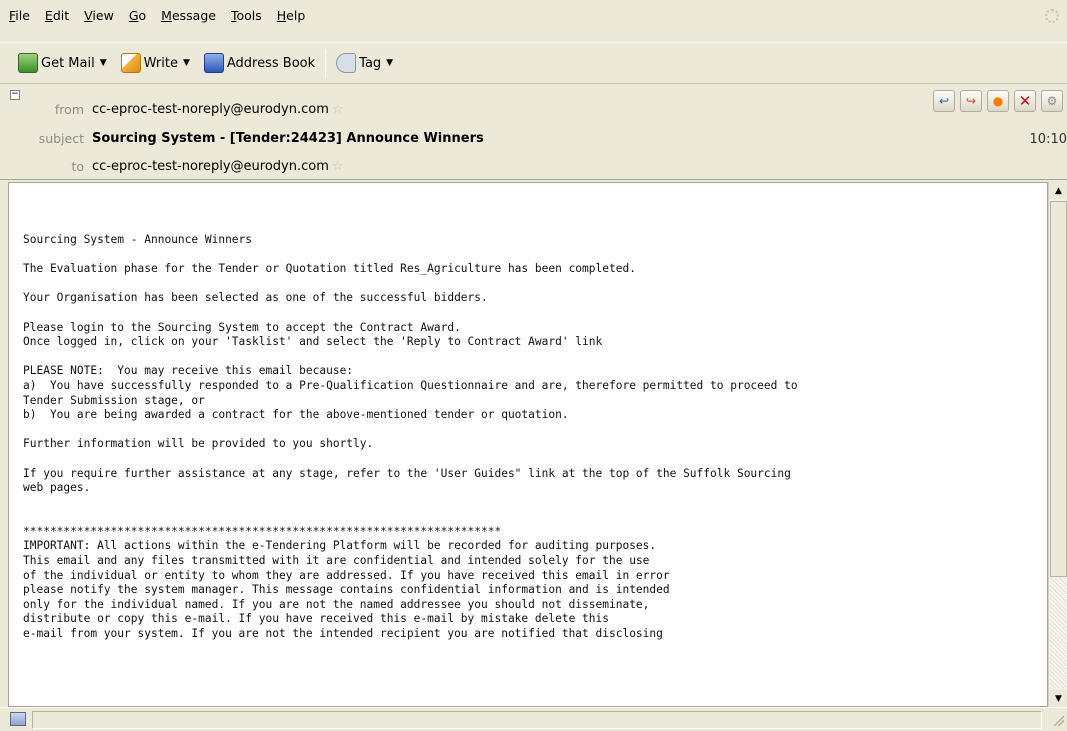 The width and height of the screenshot is (1067, 731). Describe the element at coordinates (1058, 720) in the screenshot. I see `resize-grip-icon` at that location.